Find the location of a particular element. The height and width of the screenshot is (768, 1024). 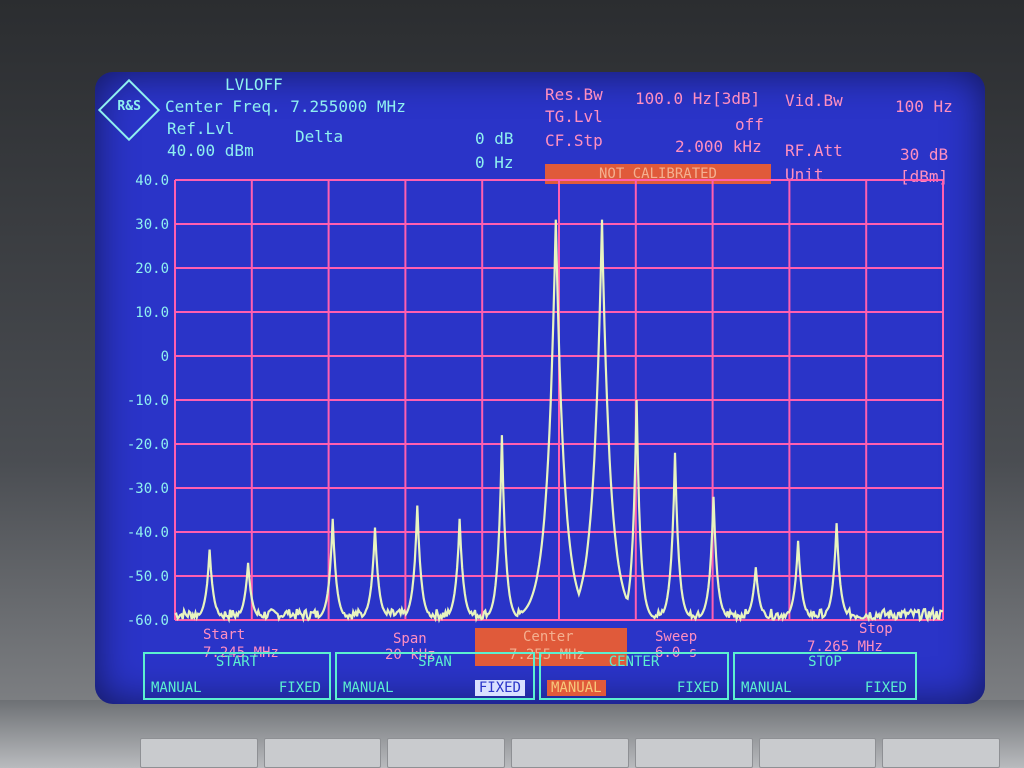

softkey-start: START MANUAL FIXED is located at coordinates (237, 676).